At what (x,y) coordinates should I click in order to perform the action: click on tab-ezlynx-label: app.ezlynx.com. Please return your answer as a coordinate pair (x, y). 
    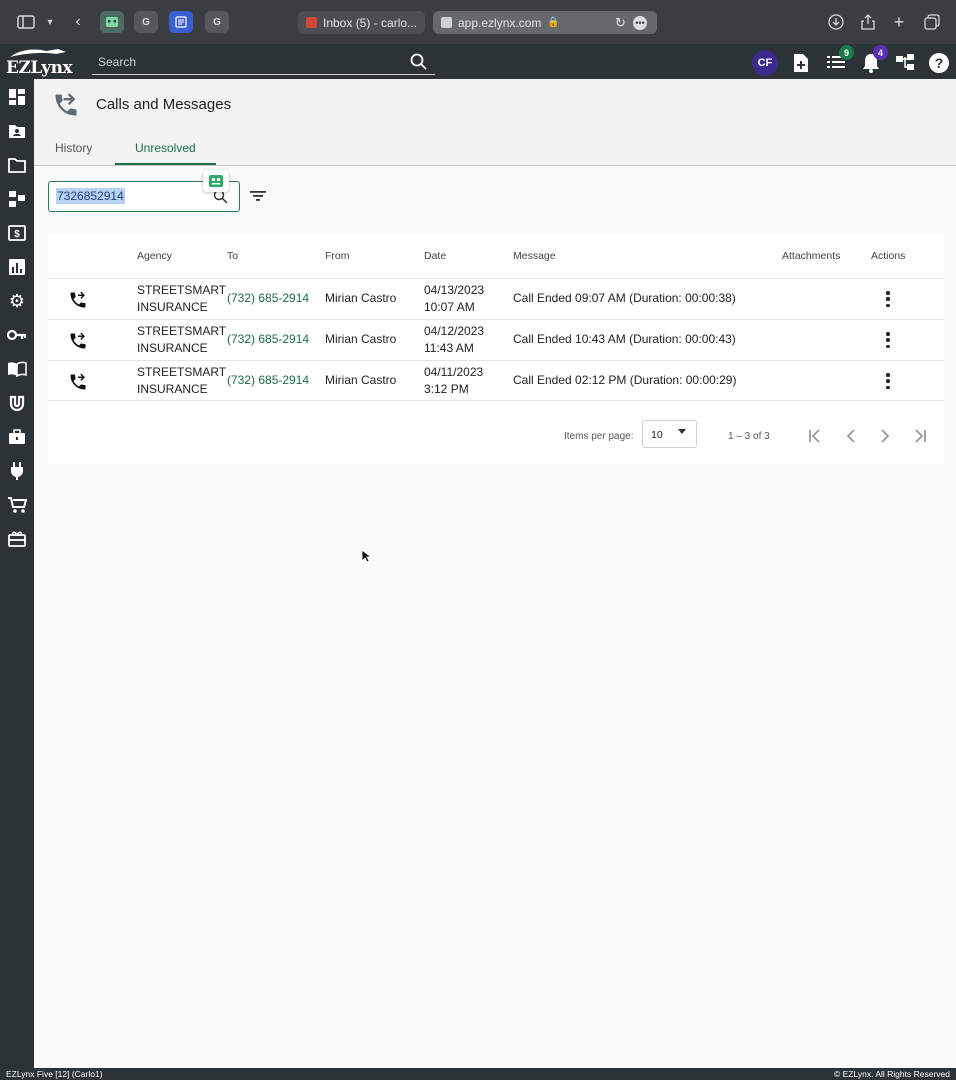
    Looking at the image, I should click on (500, 22).